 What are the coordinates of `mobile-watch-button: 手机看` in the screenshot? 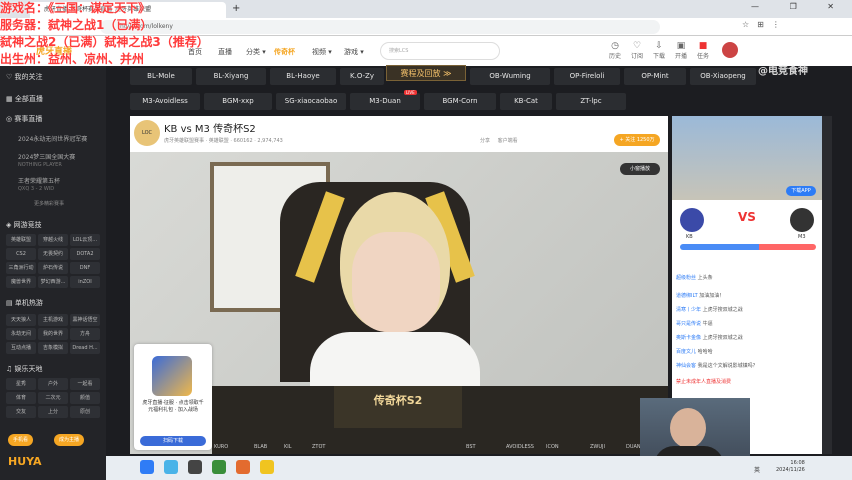 It's located at (21, 440).